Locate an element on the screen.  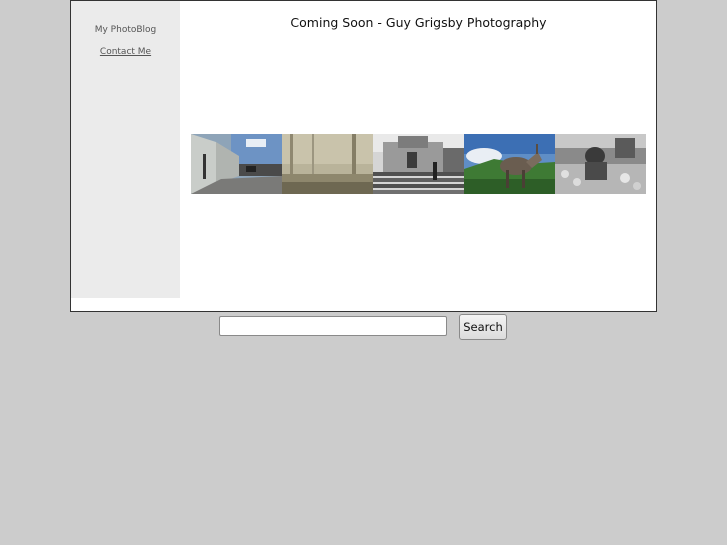
street-wall-photo is located at coordinates (236, 164).